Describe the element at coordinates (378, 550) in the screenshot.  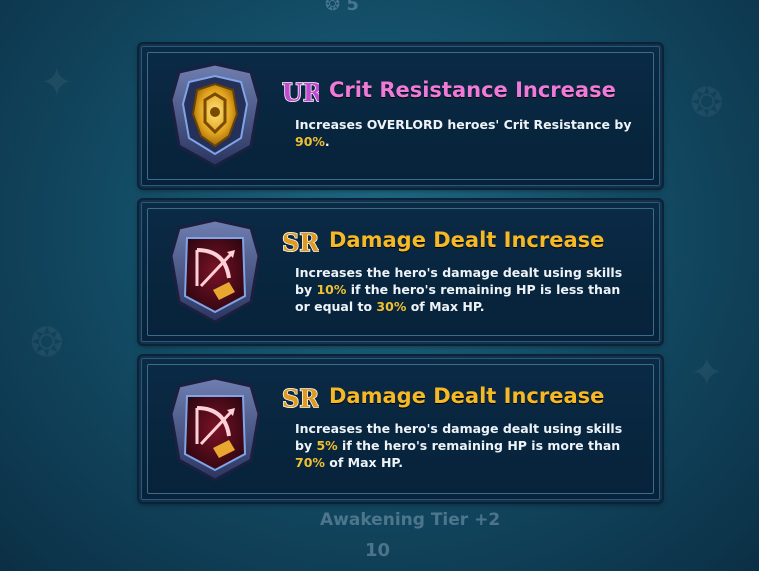
I see `background-tier-number: 10` at that location.